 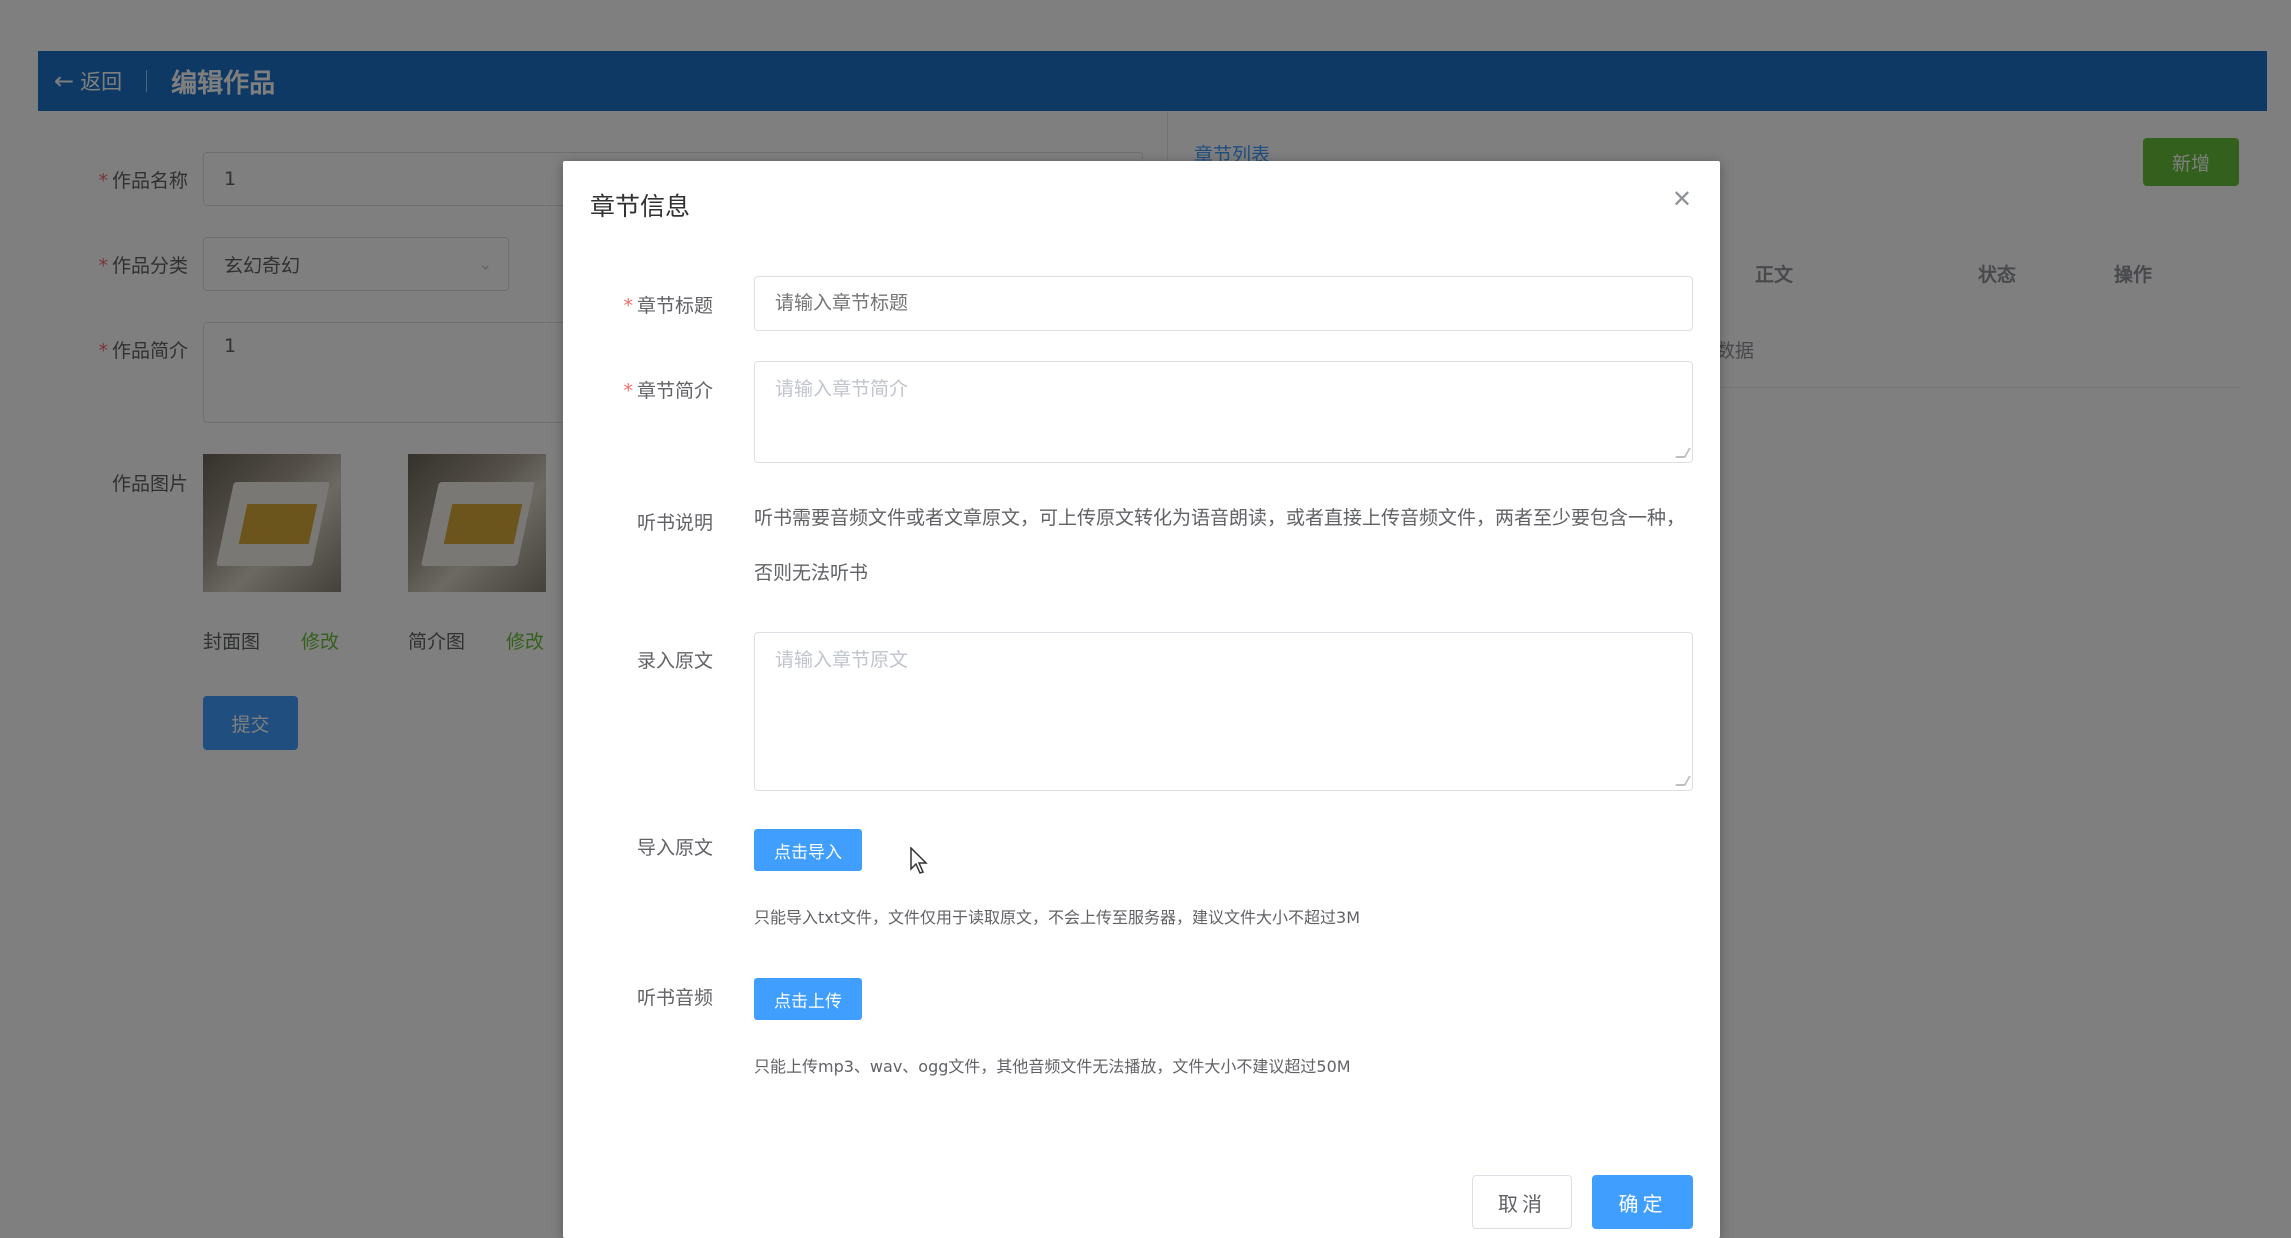 I want to click on chapter-intro-label: * 章节简介, so click(x=668, y=391).